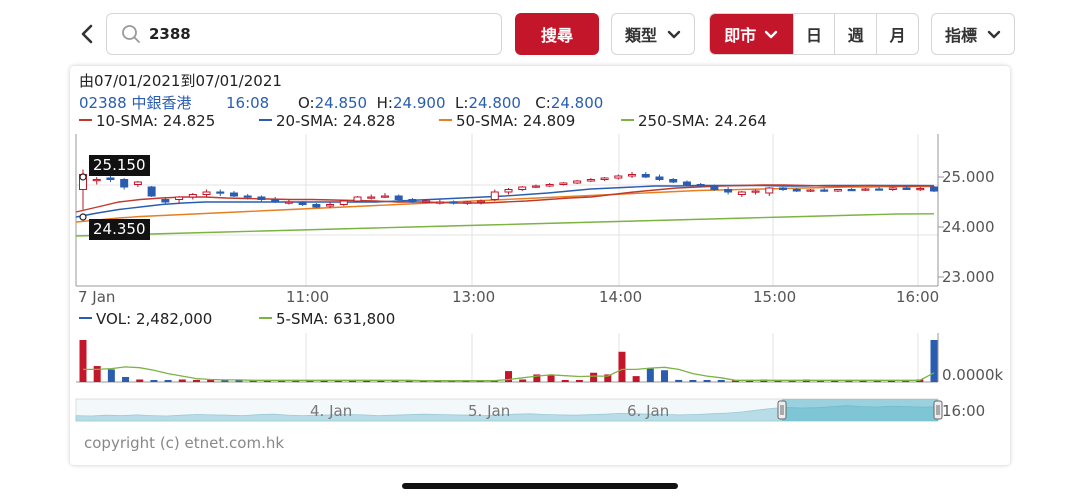 The height and width of the screenshot is (499, 1080). Describe the element at coordinates (621, 297) in the screenshot. I see `x-tick-label: 14:00` at that location.